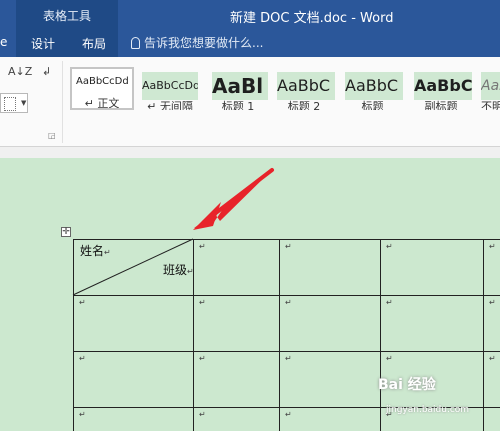  Describe the element at coordinates (43, 43) in the screenshot. I see `tab-design: 设计` at that location.